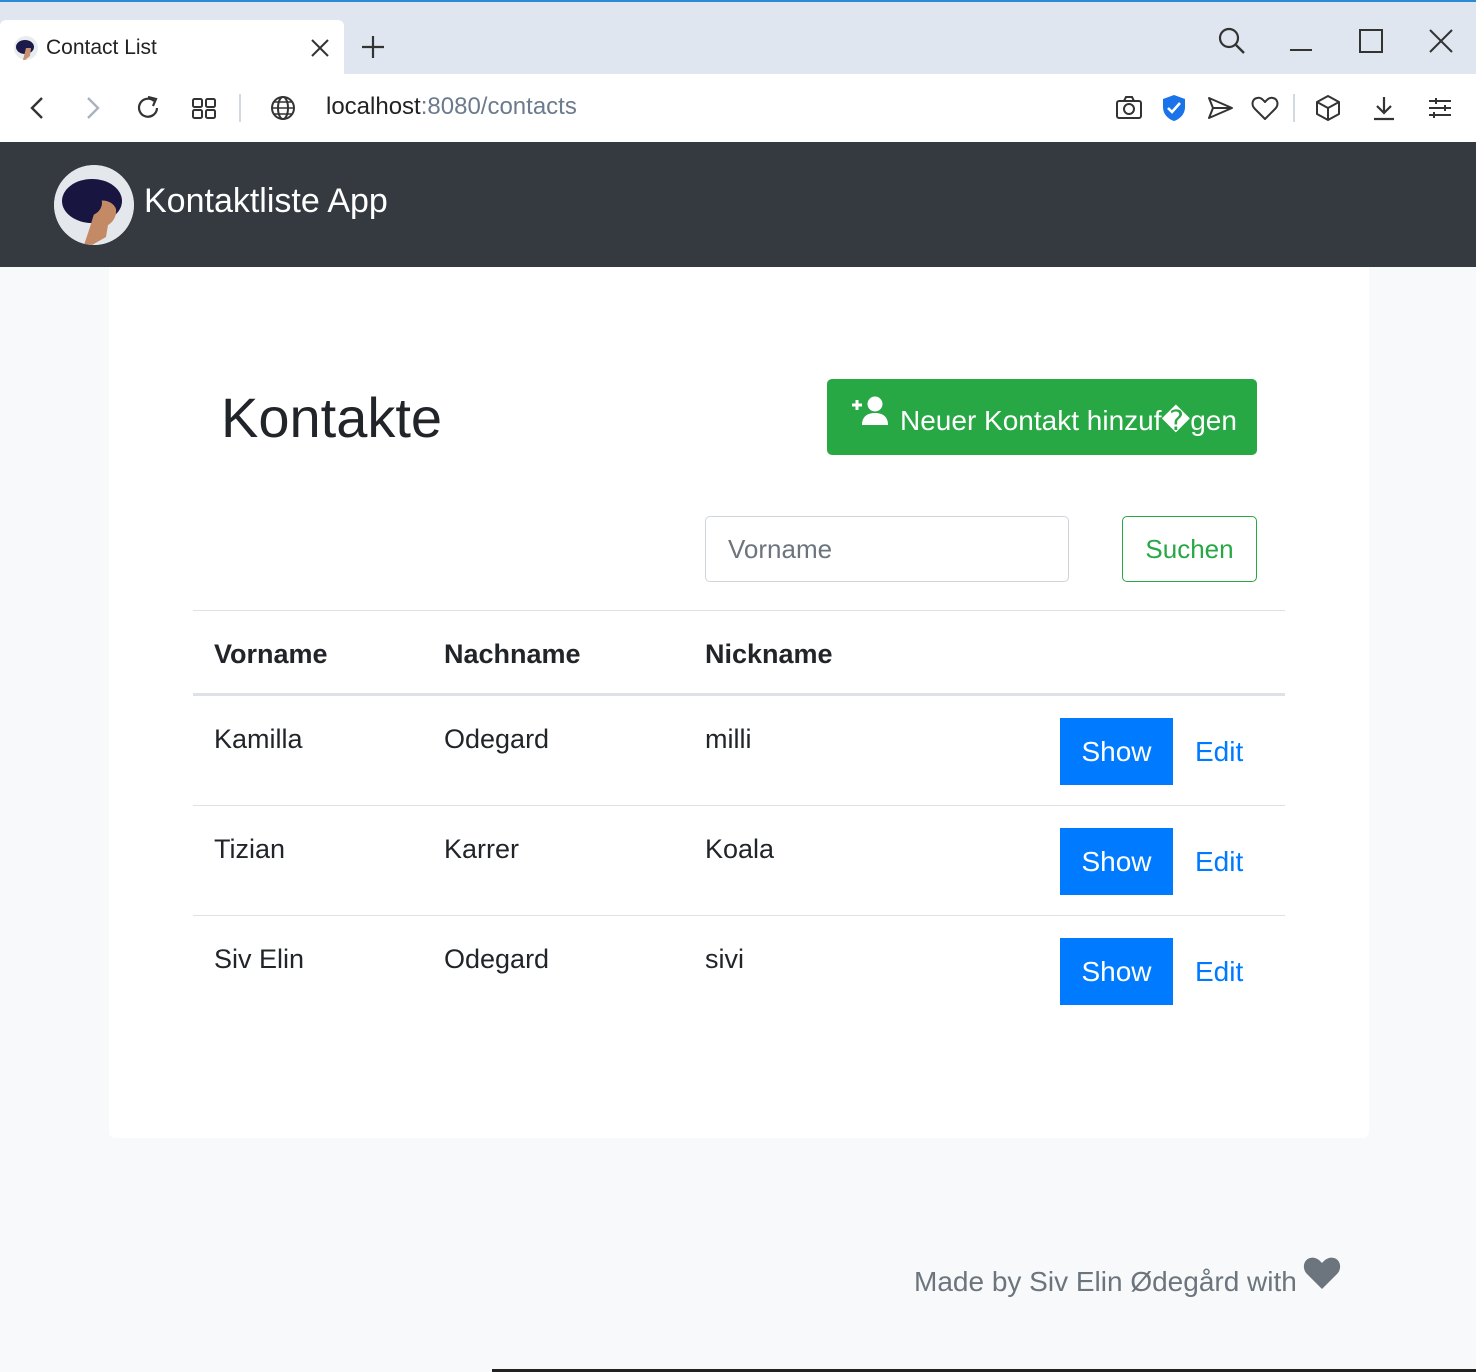  I want to click on close-icon, so click(320, 48).